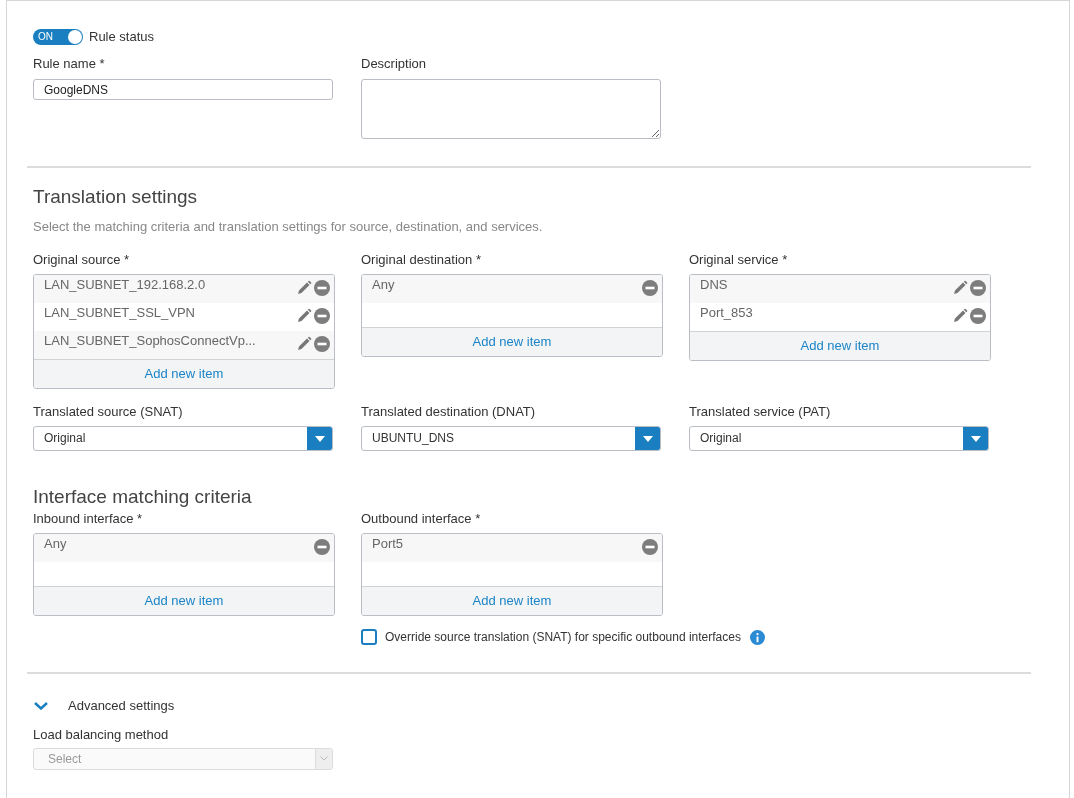 Image resolution: width=1074 pixels, height=798 pixels. I want to click on field-label: Translated service (PAT), so click(760, 412).